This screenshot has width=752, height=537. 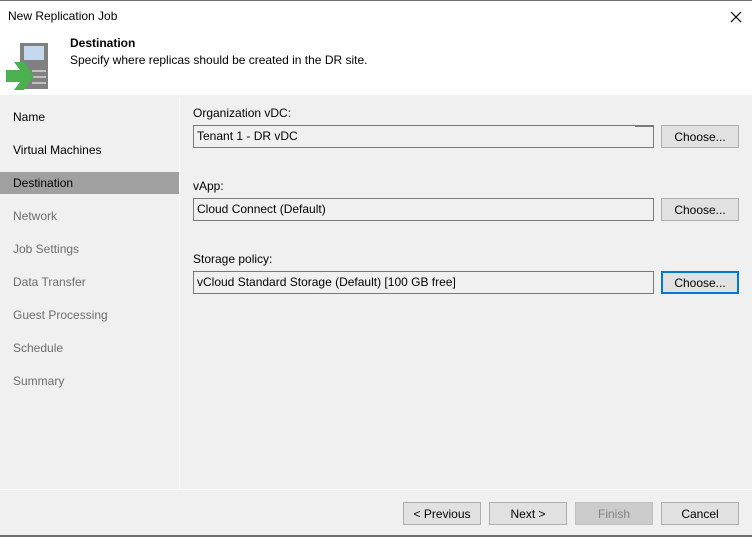 What do you see at coordinates (89, 117) in the screenshot?
I see `nav-item-name: Name` at bounding box center [89, 117].